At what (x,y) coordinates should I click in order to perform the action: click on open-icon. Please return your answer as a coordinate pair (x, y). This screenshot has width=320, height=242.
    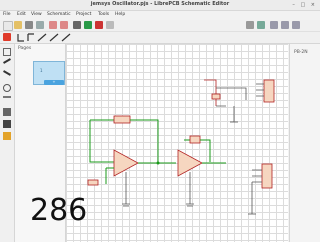
    Looking at the image, I should click on (18, 25).